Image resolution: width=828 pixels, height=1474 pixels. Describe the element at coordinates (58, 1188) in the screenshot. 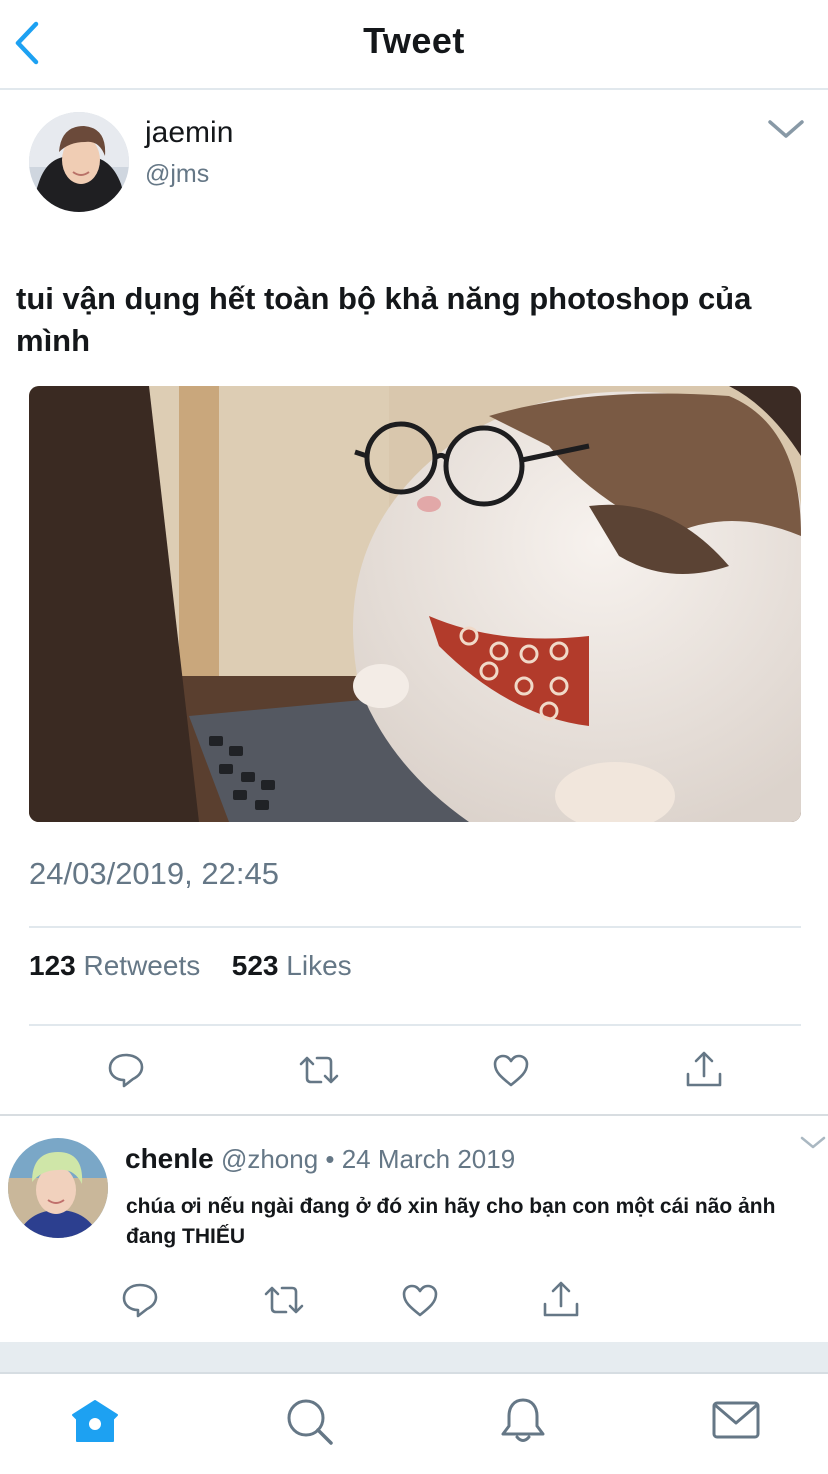

I see `reply-author-avatar` at that location.